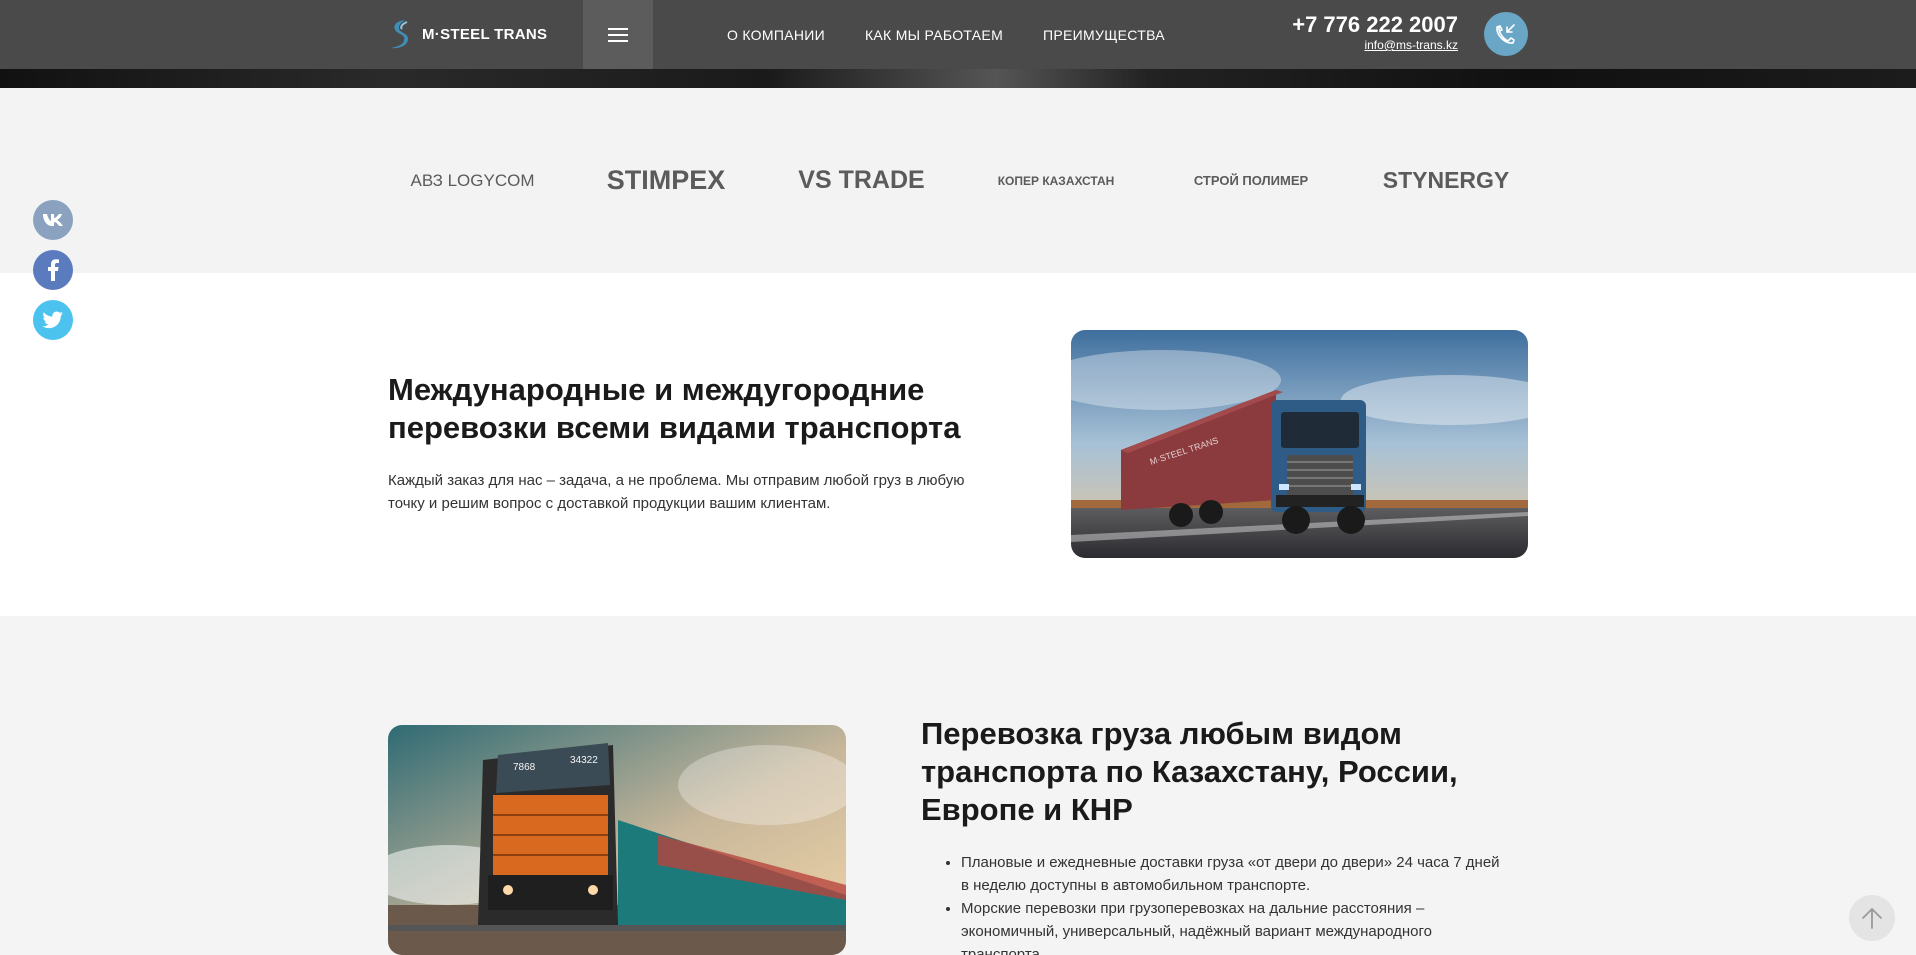 The height and width of the screenshot is (955, 1916). I want to click on header-contacts: +7 776 222 2007 info@ms-trans.kz, so click(1375, 33).